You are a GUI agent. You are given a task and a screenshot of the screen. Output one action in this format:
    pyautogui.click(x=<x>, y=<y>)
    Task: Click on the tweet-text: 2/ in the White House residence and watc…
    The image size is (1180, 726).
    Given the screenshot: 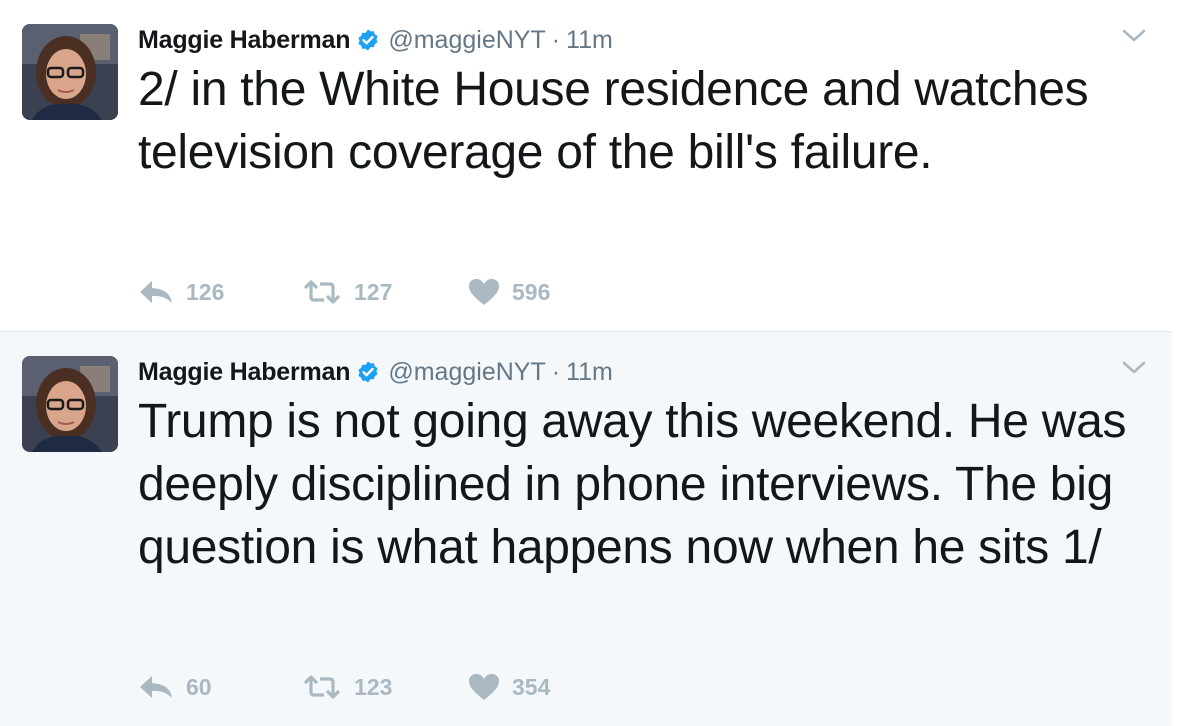 What is the action you would take?
    pyautogui.click(x=613, y=121)
    